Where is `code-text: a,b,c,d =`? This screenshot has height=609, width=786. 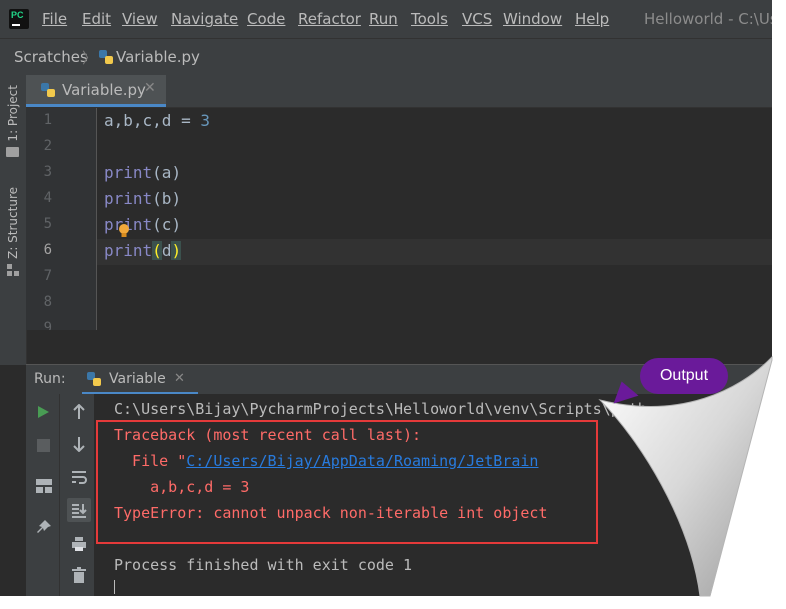
code-text: a,b,c,d = is located at coordinates (152, 120).